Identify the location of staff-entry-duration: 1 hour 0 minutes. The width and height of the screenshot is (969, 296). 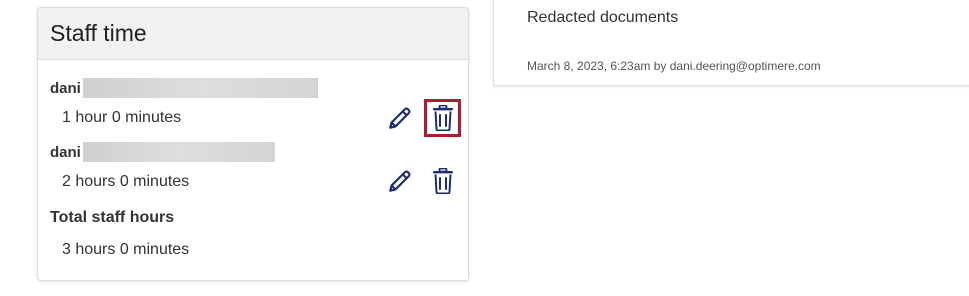
(122, 117).